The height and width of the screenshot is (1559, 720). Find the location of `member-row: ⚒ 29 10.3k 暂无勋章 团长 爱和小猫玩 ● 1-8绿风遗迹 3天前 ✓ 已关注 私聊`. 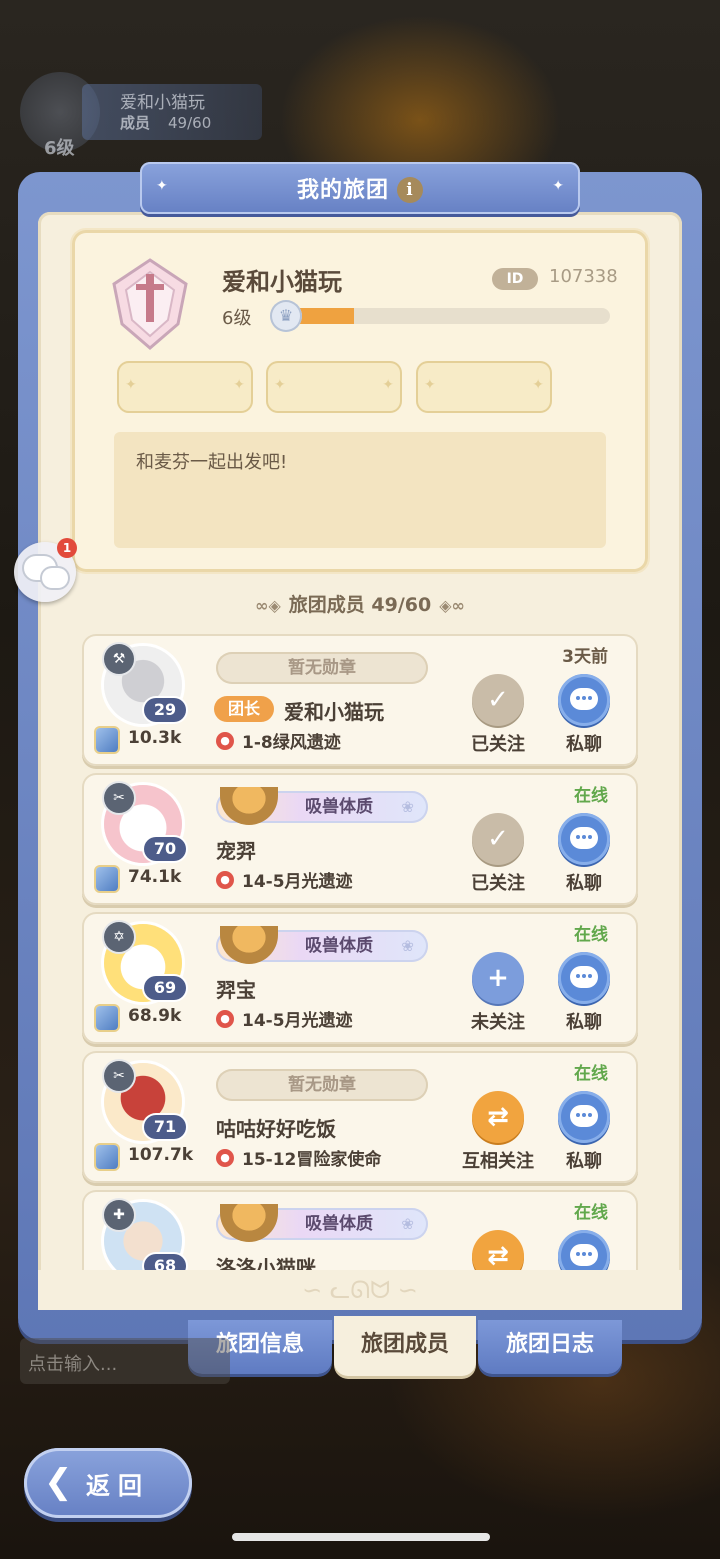

member-row: ⚒ 29 10.3k 暂无勋章 团长 爱和小猫玩 ● 1-8绿风遗迹 3天前 ✓ 已关注 私聊 is located at coordinates (360, 700).